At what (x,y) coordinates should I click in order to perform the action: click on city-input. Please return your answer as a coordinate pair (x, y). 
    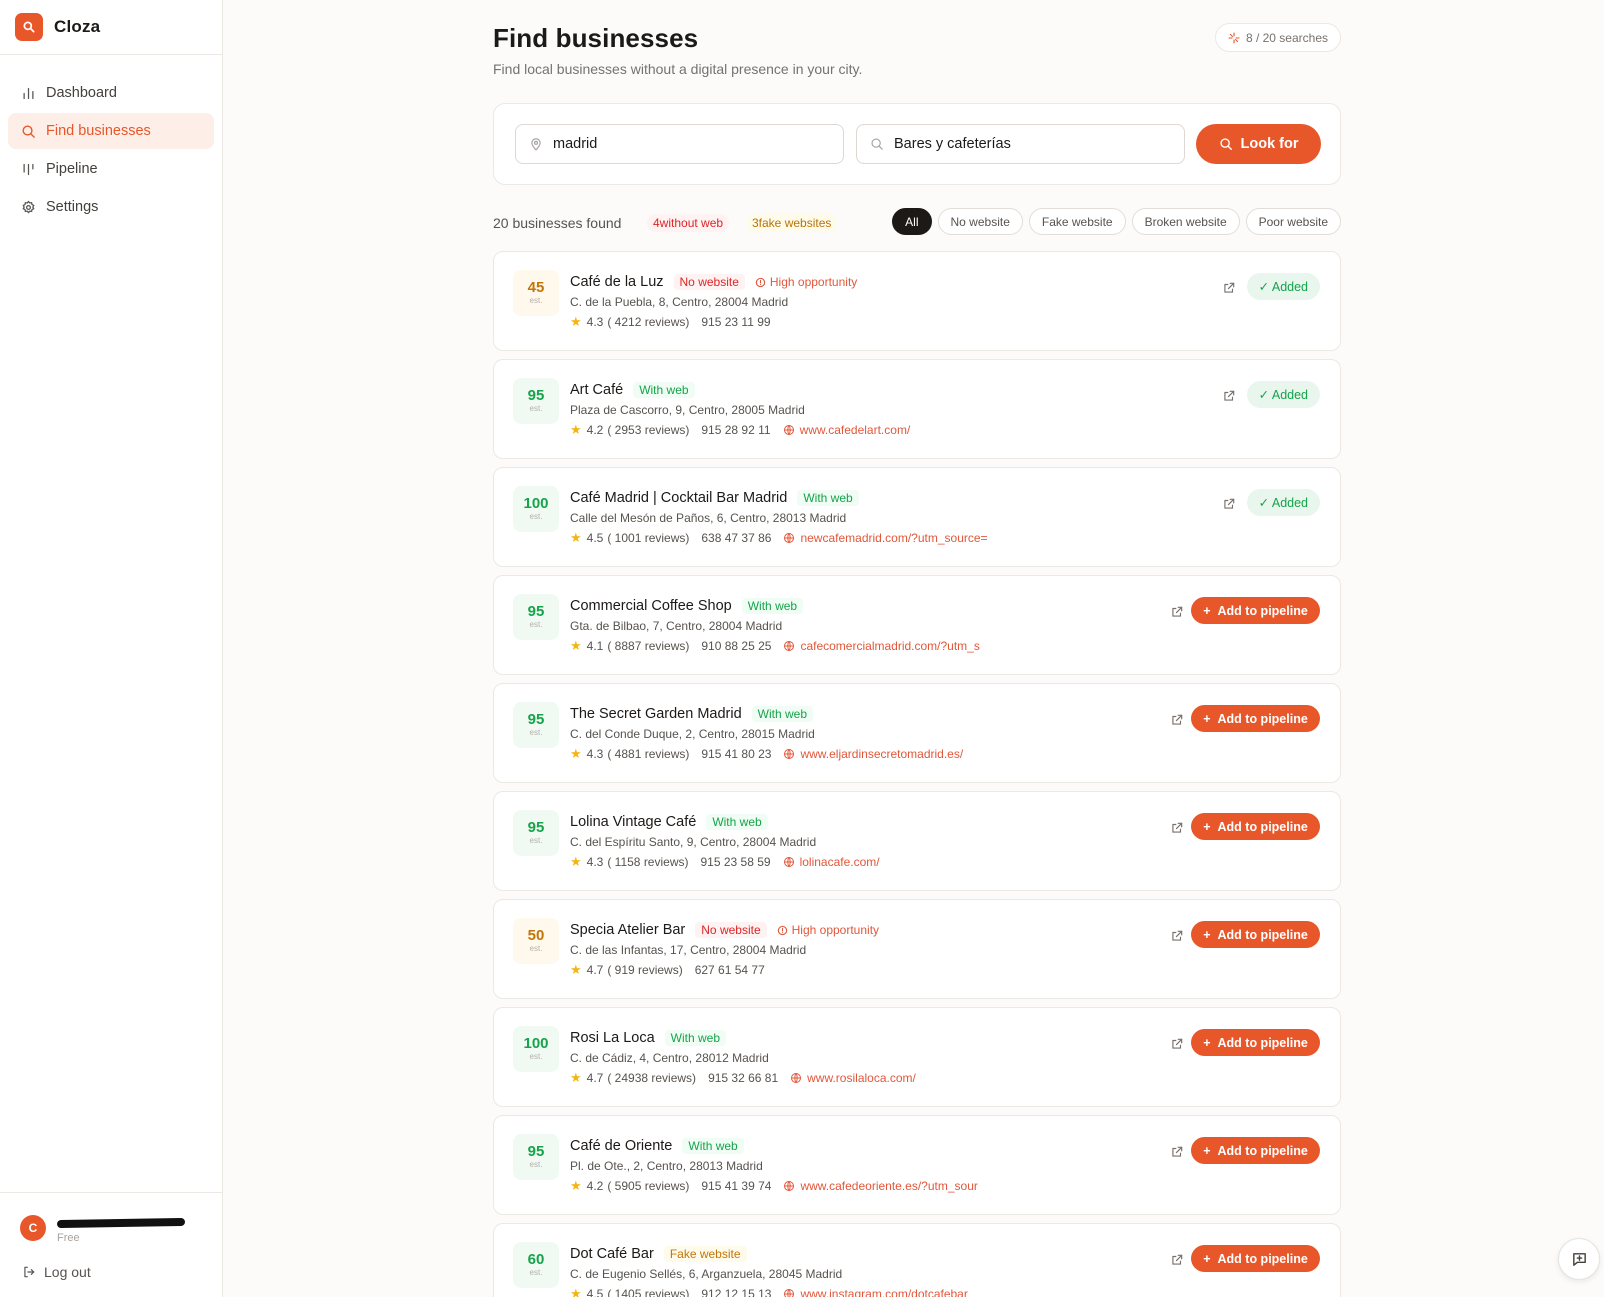
    Looking at the image, I should click on (678, 144).